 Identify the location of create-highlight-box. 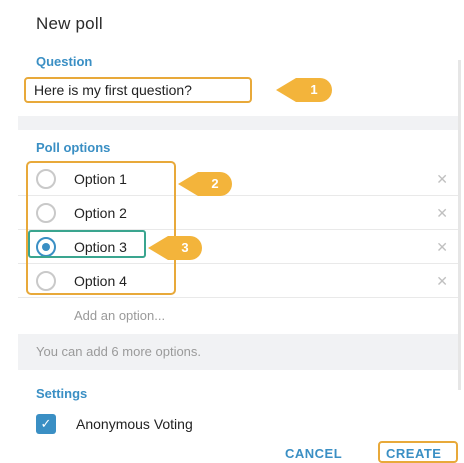
(418, 452).